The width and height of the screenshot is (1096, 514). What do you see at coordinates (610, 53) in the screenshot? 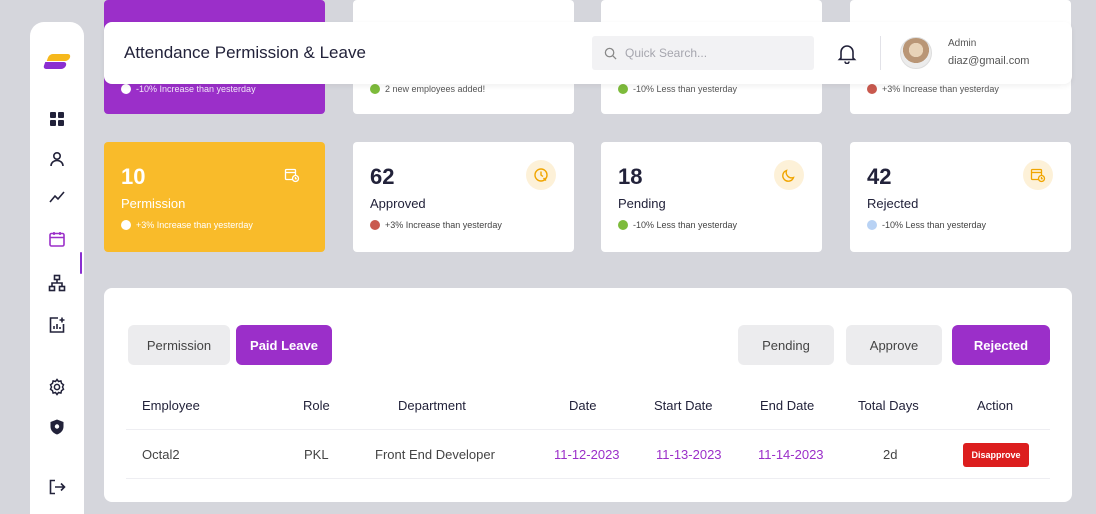
I see `search-icon` at bounding box center [610, 53].